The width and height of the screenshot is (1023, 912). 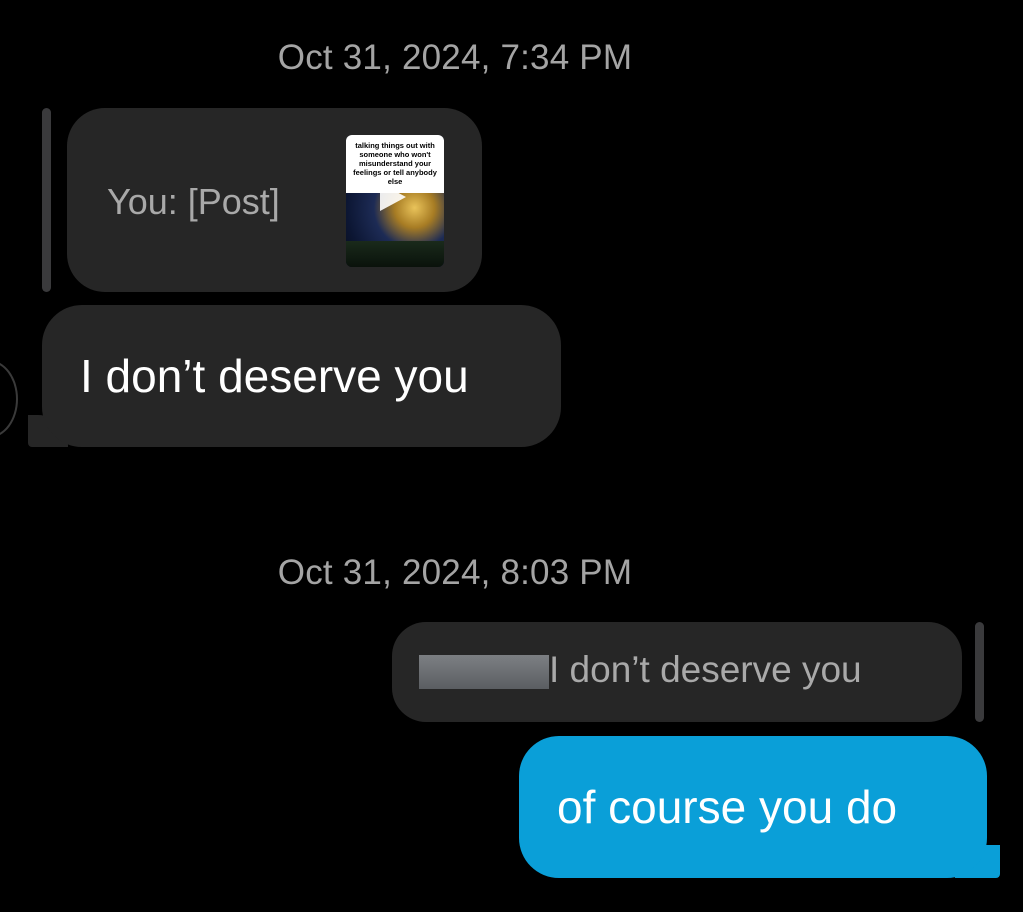 What do you see at coordinates (705, 669) in the screenshot?
I see `quoted-message-text: I don’t deserve you` at bounding box center [705, 669].